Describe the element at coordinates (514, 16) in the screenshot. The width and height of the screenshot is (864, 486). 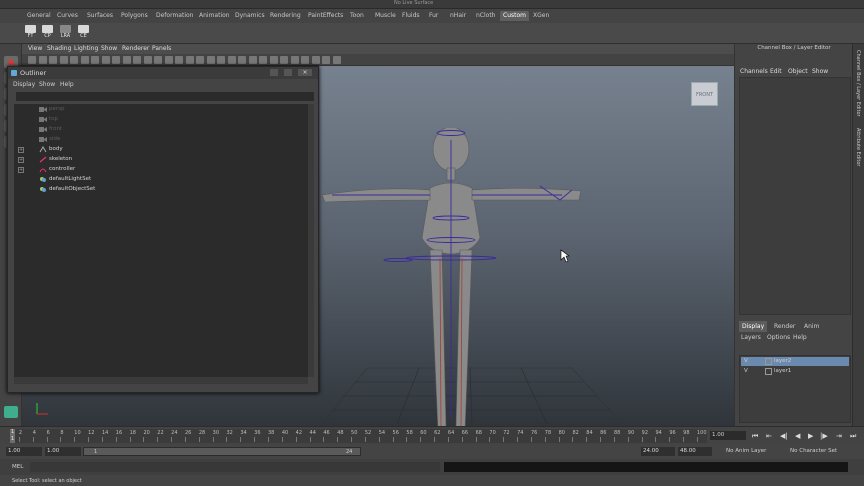
I see `shelf-tab-custom: Custom` at that location.